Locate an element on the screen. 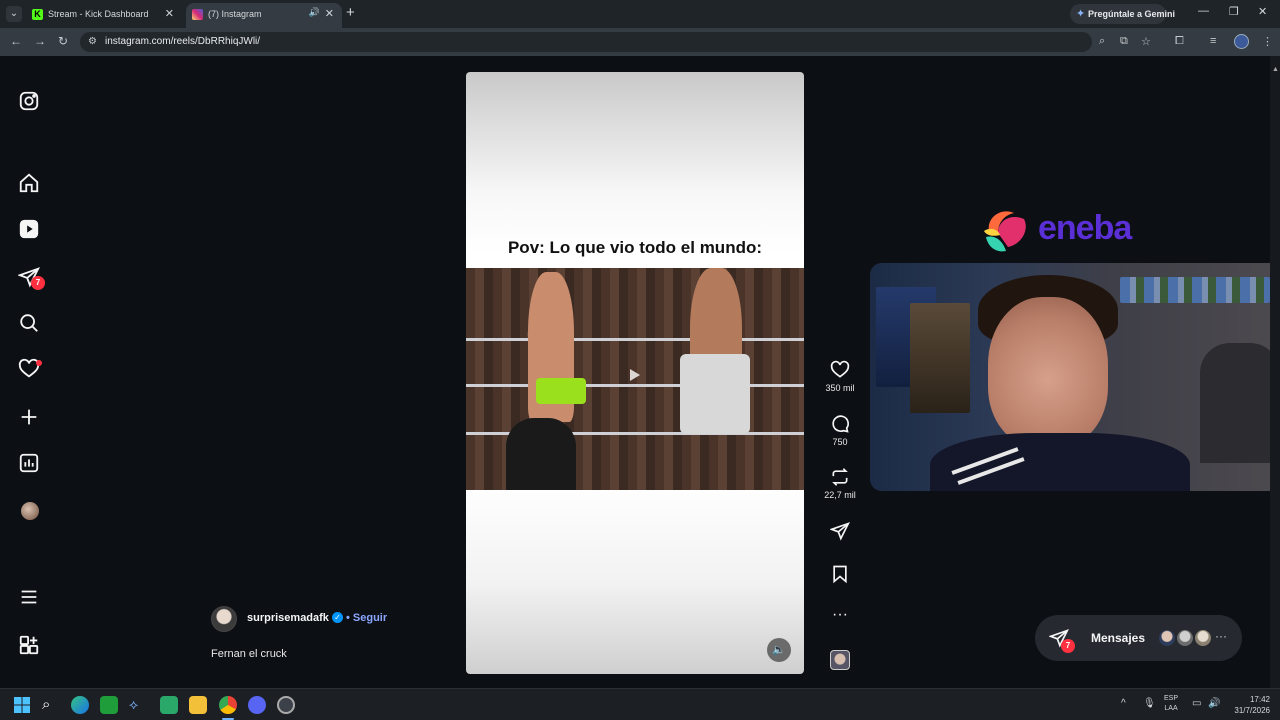  volume-icon: 🔊 is located at coordinates (1214, 703).